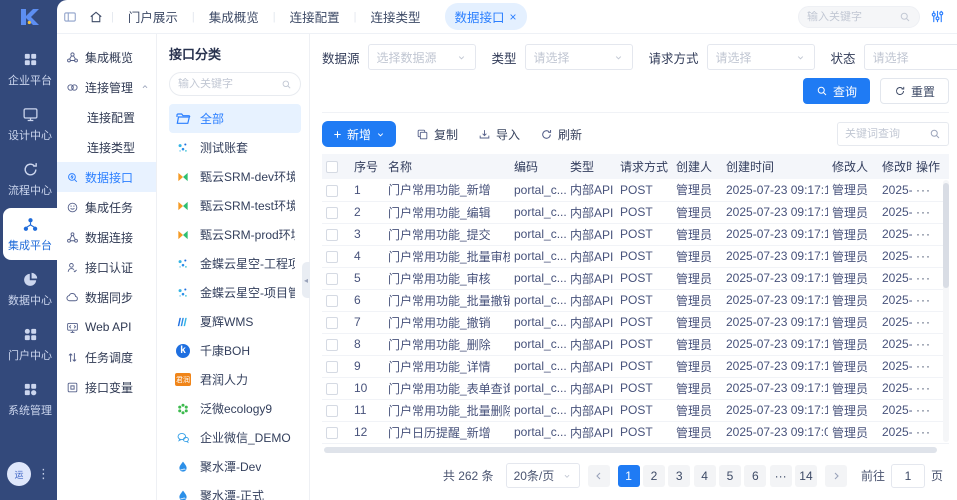 This screenshot has height=500, width=957. I want to click on query-button: 查询, so click(836, 91).